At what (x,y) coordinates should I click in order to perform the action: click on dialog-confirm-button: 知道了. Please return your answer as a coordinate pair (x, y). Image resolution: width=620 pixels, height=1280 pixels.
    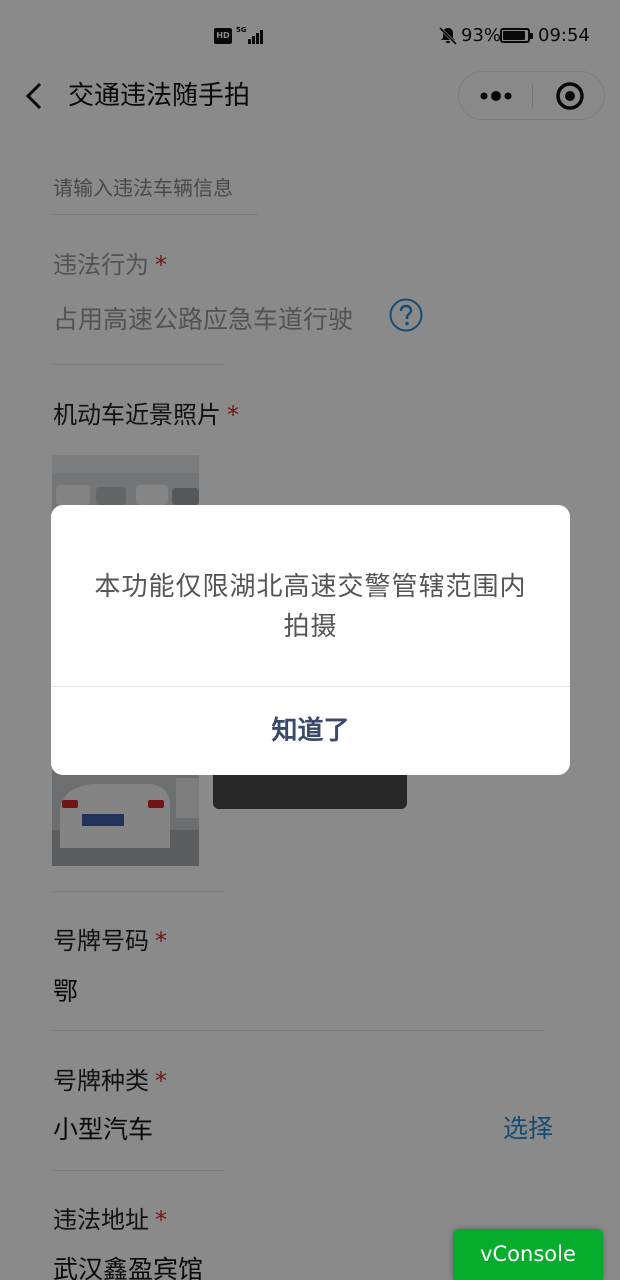
    Looking at the image, I should click on (310, 731).